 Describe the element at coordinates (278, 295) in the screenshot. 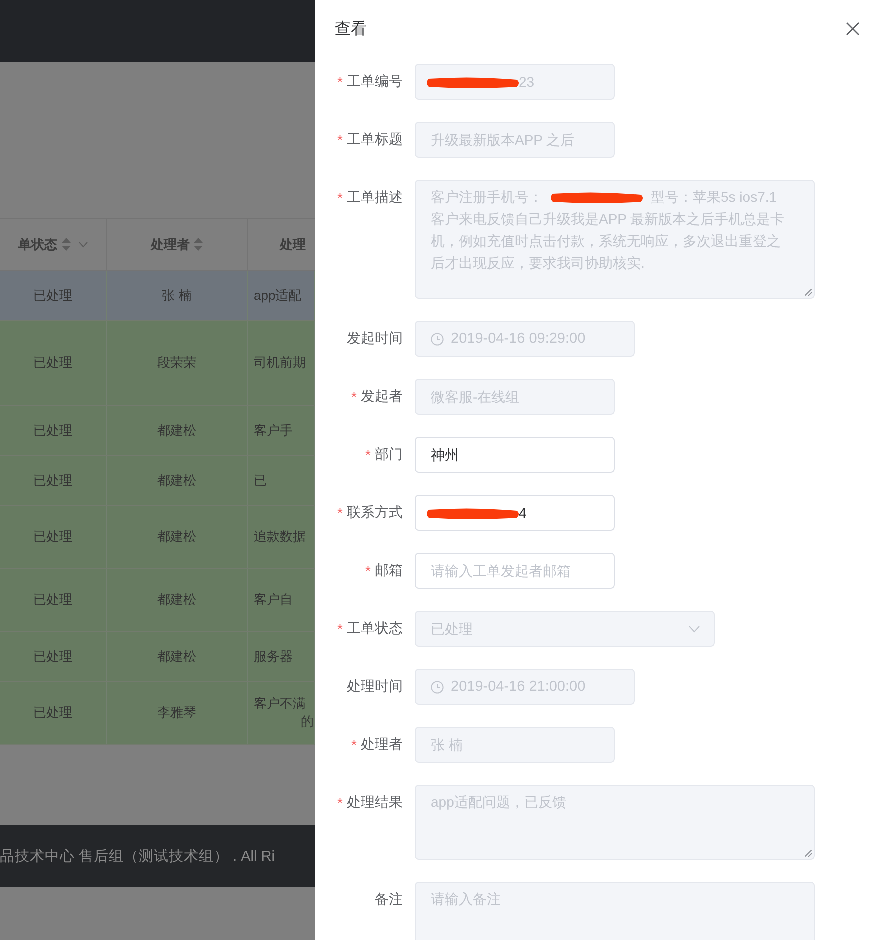

I see `table-cell: app适配` at that location.